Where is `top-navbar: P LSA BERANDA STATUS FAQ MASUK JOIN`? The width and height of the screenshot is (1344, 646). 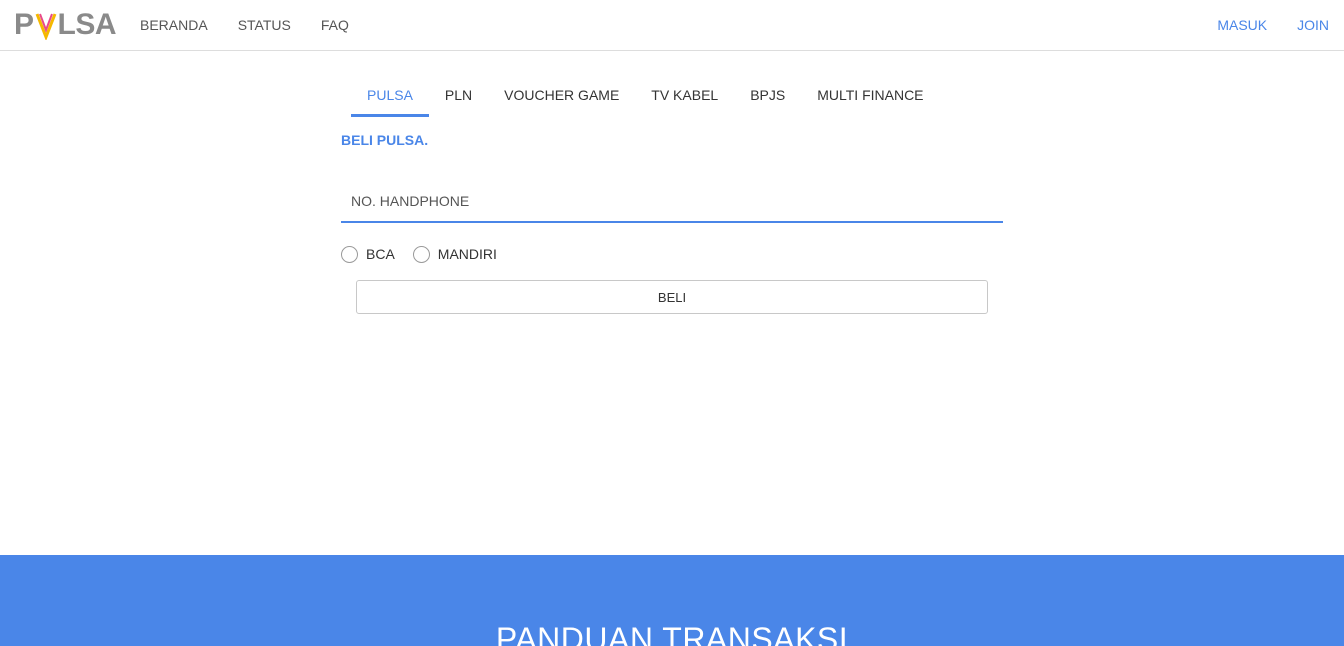
top-navbar: P LSA BERANDA STATUS FAQ MASUK JOIN is located at coordinates (672, 25).